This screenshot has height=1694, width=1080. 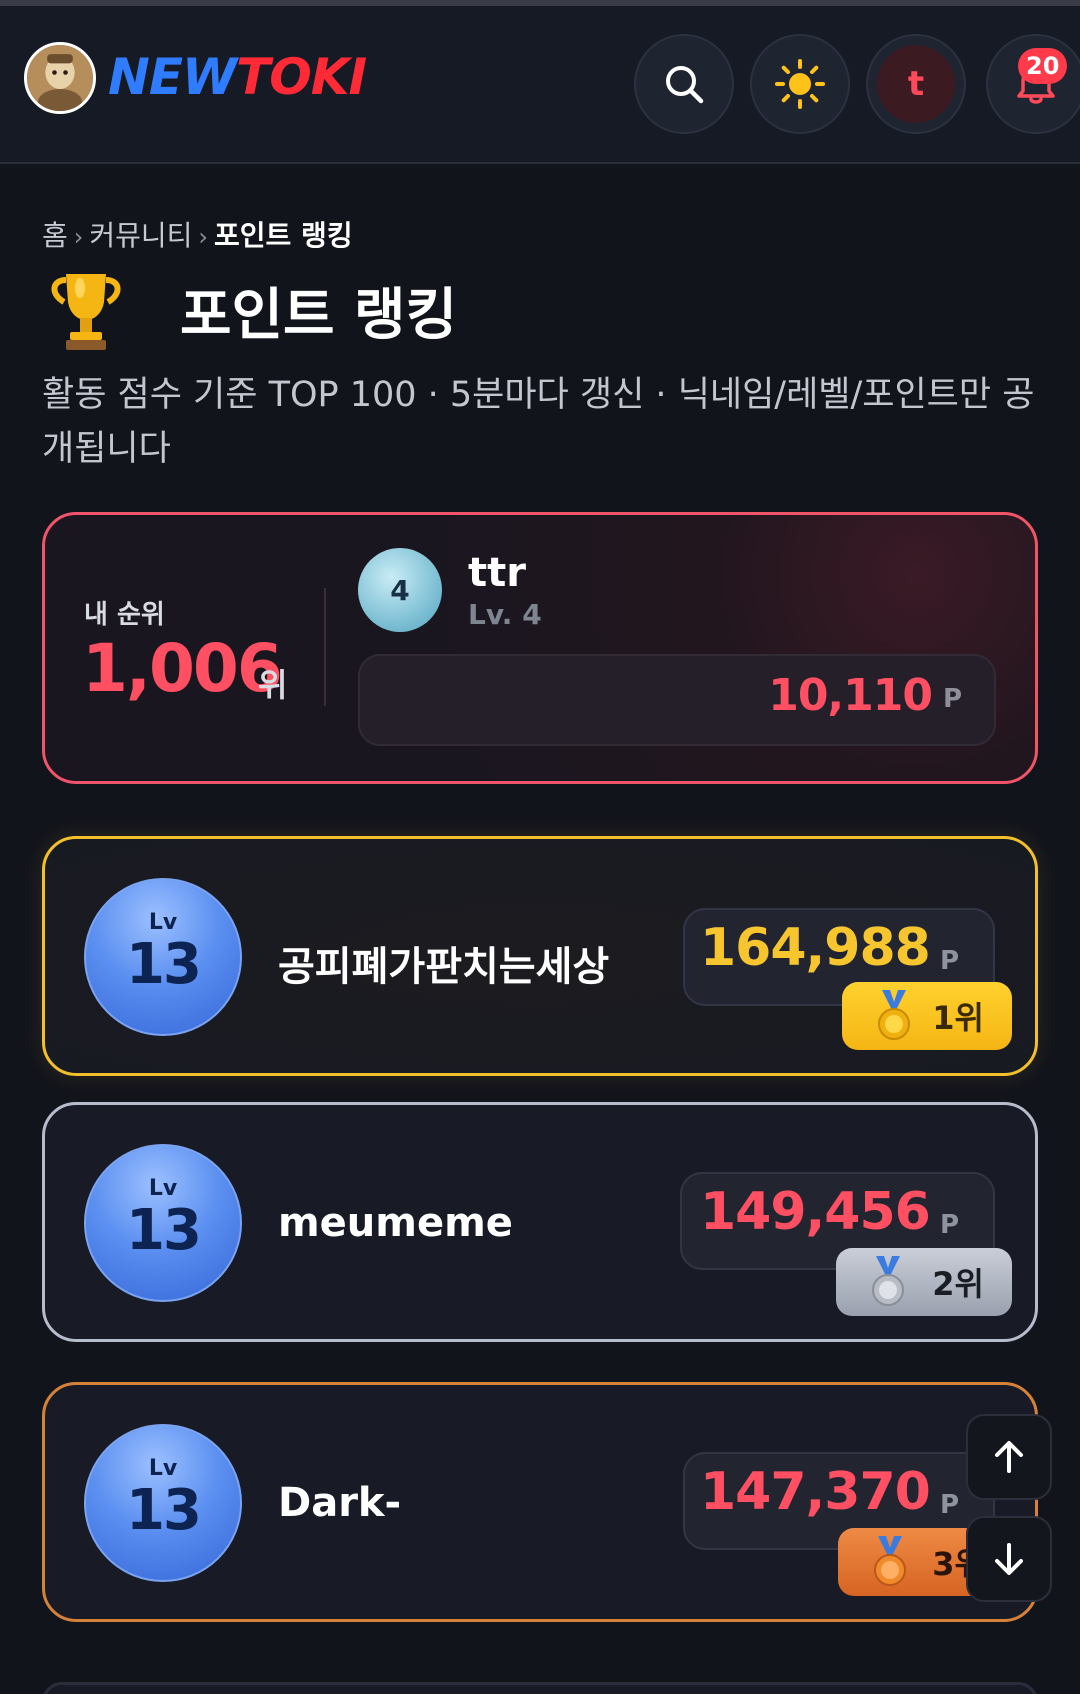 What do you see at coordinates (140, 235) in the screenshot?
I see `breadcrumb-community: 커뮤니티` at bounding box center [140, 235].